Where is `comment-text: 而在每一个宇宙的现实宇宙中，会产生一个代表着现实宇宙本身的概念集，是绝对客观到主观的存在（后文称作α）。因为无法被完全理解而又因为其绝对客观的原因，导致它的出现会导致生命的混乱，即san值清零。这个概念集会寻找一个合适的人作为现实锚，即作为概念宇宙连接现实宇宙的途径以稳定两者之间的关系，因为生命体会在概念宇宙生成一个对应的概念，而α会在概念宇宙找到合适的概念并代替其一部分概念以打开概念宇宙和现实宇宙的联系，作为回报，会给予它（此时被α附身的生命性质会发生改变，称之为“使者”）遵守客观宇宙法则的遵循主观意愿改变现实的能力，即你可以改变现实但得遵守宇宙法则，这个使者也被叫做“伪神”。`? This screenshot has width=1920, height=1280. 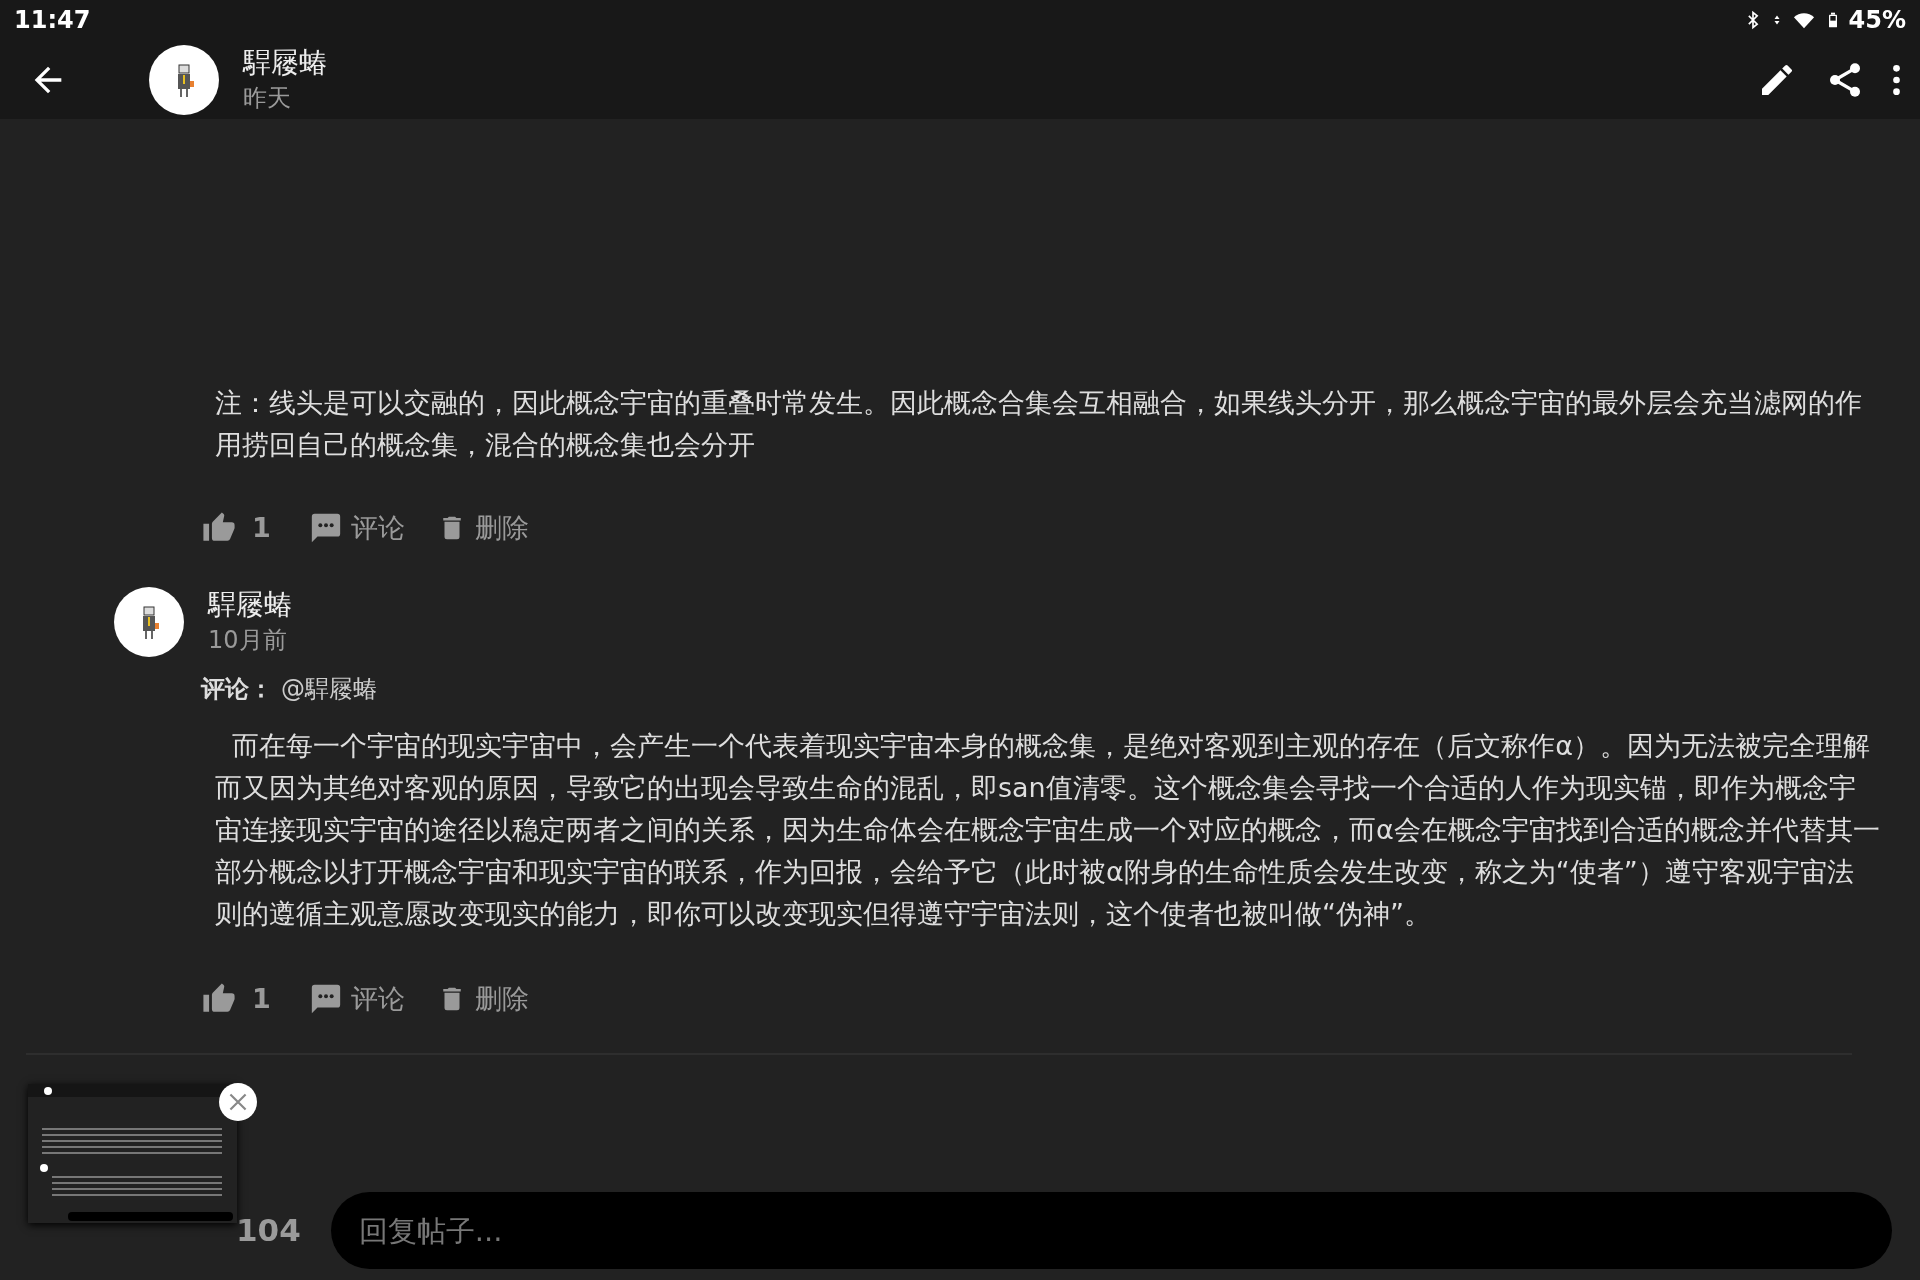
comment-text: 而在每一个宇宙的现实宇宙中，会产生一个代表着现实宇宙本身的概念集，是绝对客观到主观的存在（后文称作α）。因为无法被完全理解而又因为其绝对客观的原因，导致它的出现会导致生命的混乱，即san值清零。这个概念集会寻找一个合适的人作为现实锚，即作为概念宇宙连接现实宇宙的途径以稳定两者之间的关系，因为生命体会在概念宇宙生成一个对应的概念，而α会在概念宇宙找到合适的概念并代替其一部分概念以打开概念宇宙和现实宇宙的联系，作为回报，会给予它（此时被α附身的生命性质会发生改变，称之为“使者”）遵守客观宇宙法则的遵循主观意愿改变现实的能力，即你可以改变现实但得遵守宇宙法则，这个使者也被叫做“伪神”。 is located at coordinates (1047, 829).